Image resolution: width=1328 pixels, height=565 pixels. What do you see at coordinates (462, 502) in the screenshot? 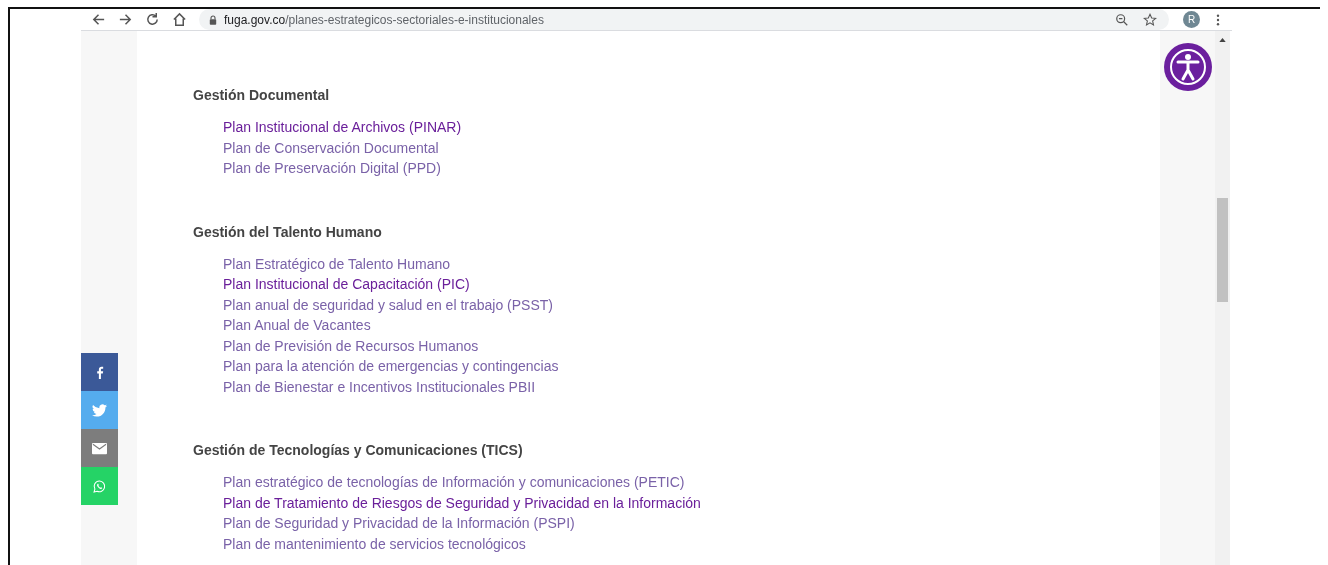
I see `plan-link: Plan de Tratamiento de Riesgos de Seguridad y Privacidad en la Información` at bounding box center [462, 502].